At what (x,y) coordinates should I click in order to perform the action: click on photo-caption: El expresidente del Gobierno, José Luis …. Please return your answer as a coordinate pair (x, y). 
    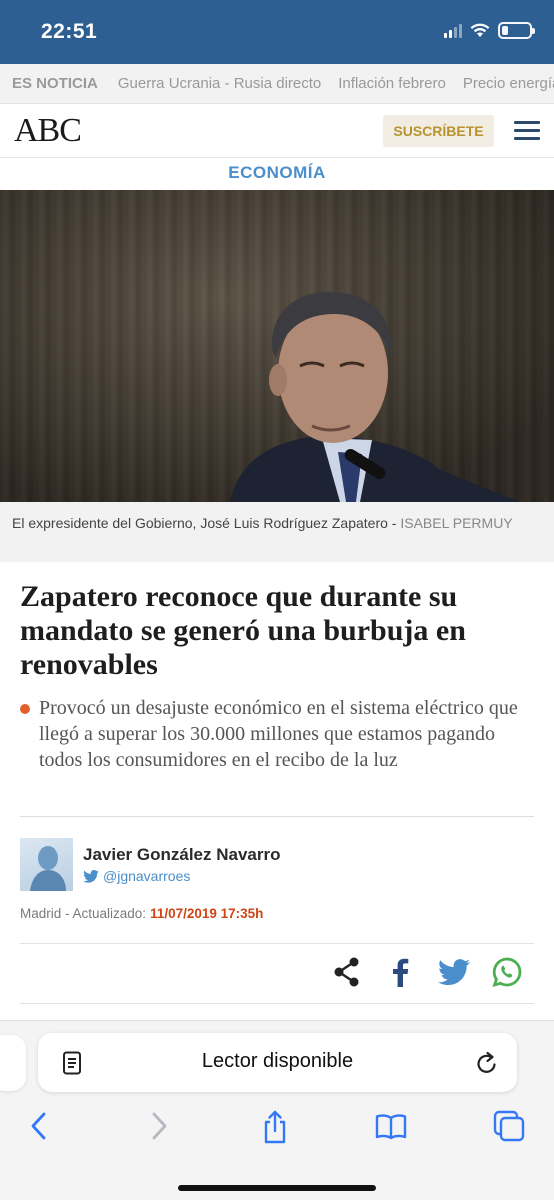
    Looking at the image, I should click on (277, 532).